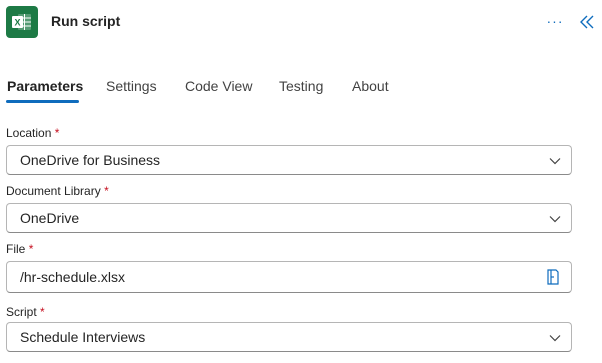  What do you see at coordinates (301, 23) in the screenshot?
I see `action-header: X Run script ···` at bounding box center [301, 23].